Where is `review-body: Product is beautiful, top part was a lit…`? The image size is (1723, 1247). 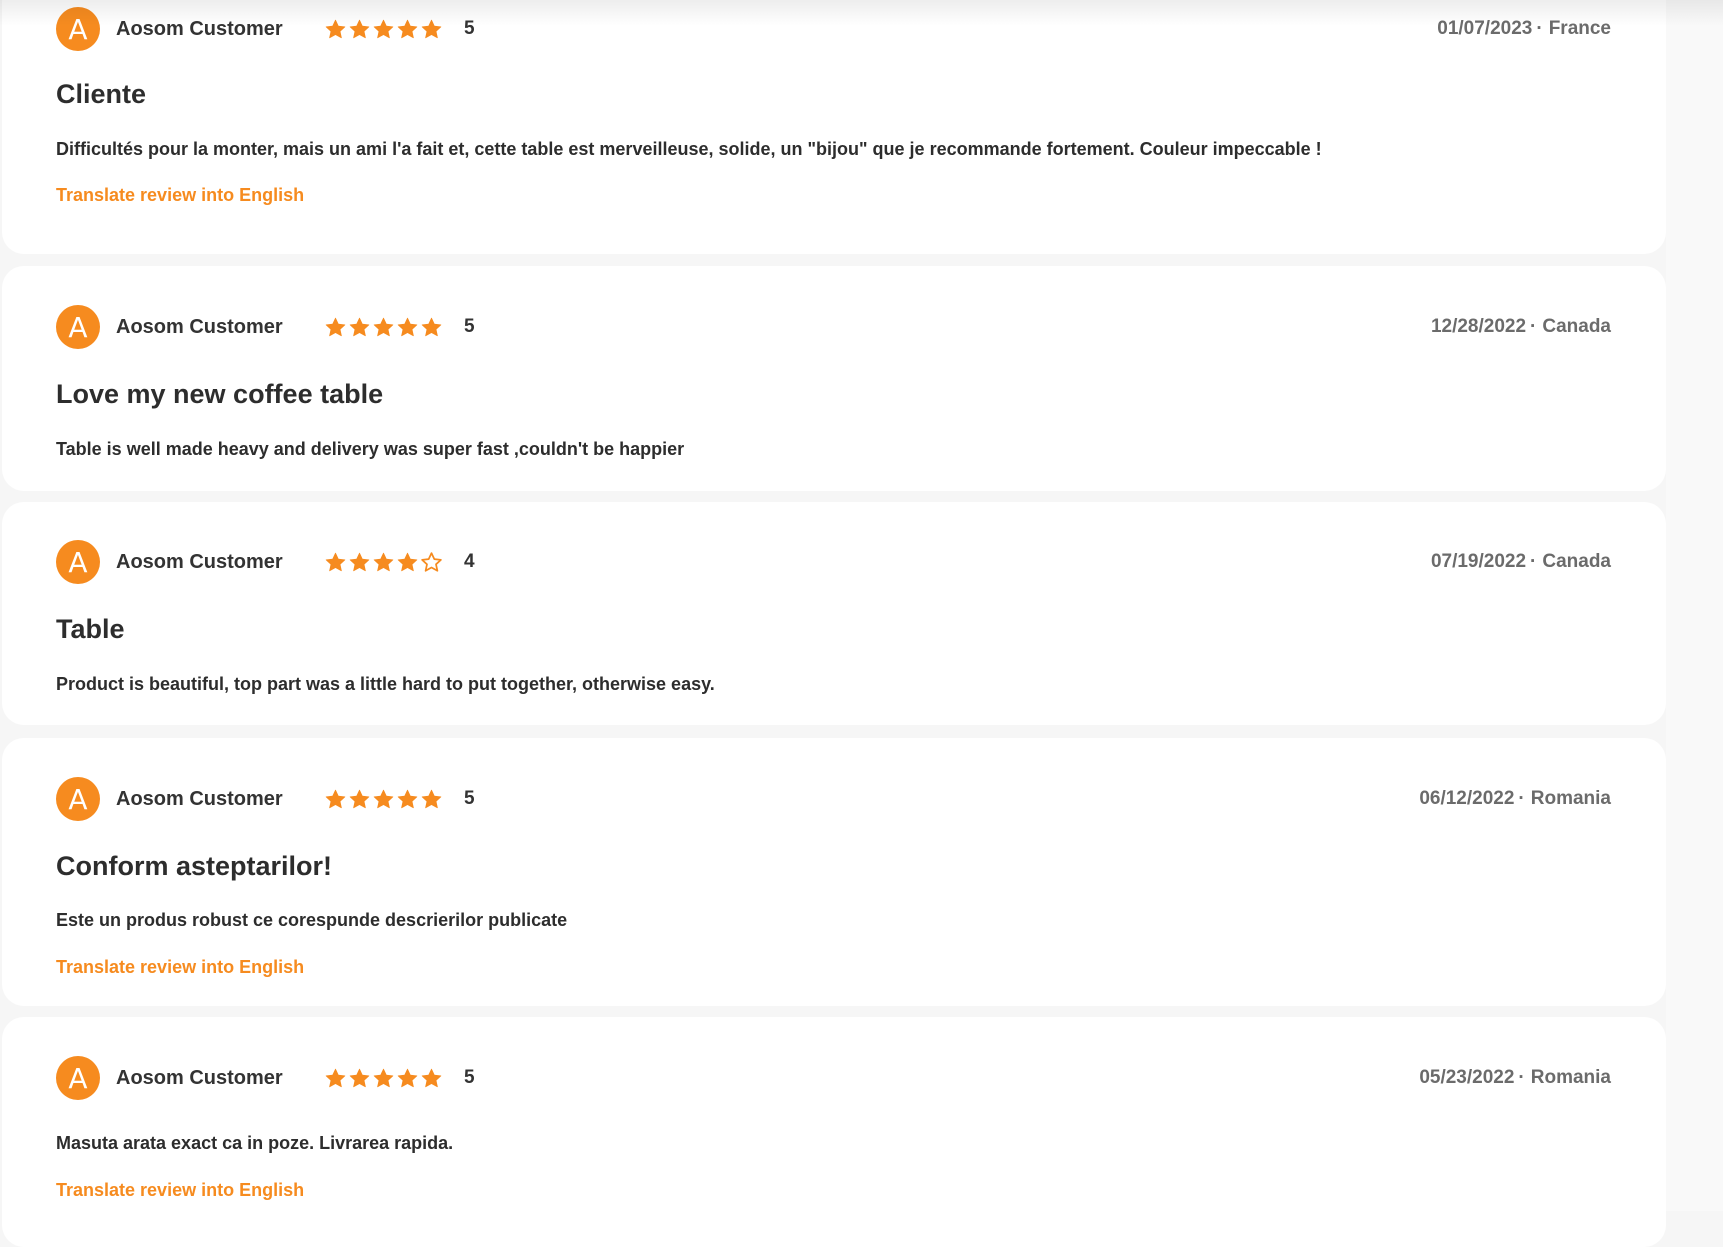
review-body: Product is beautiful, top part was a lit… is located at coordinates (385, 684).